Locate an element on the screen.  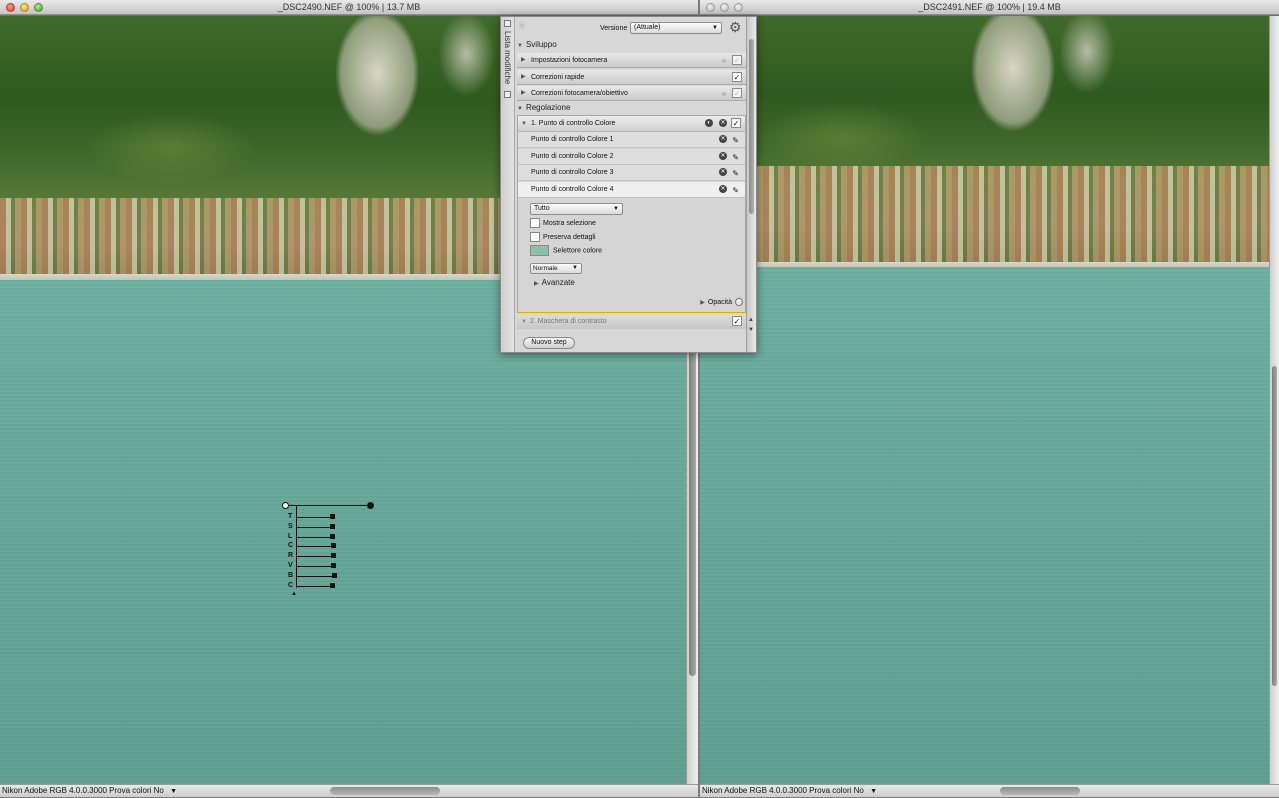
control-point-slider: L is located at coordinates (326, 536).